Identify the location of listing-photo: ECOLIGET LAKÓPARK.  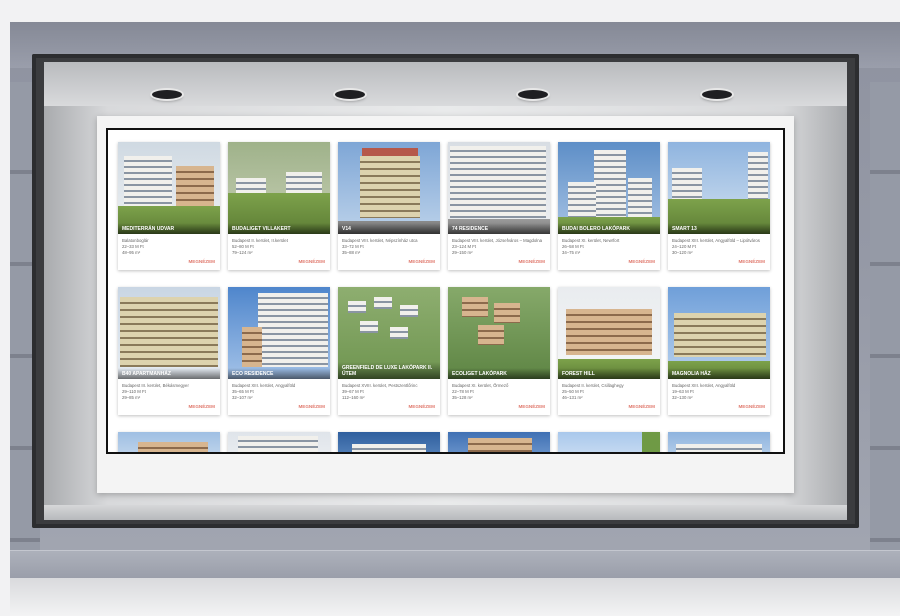
(499, 333).